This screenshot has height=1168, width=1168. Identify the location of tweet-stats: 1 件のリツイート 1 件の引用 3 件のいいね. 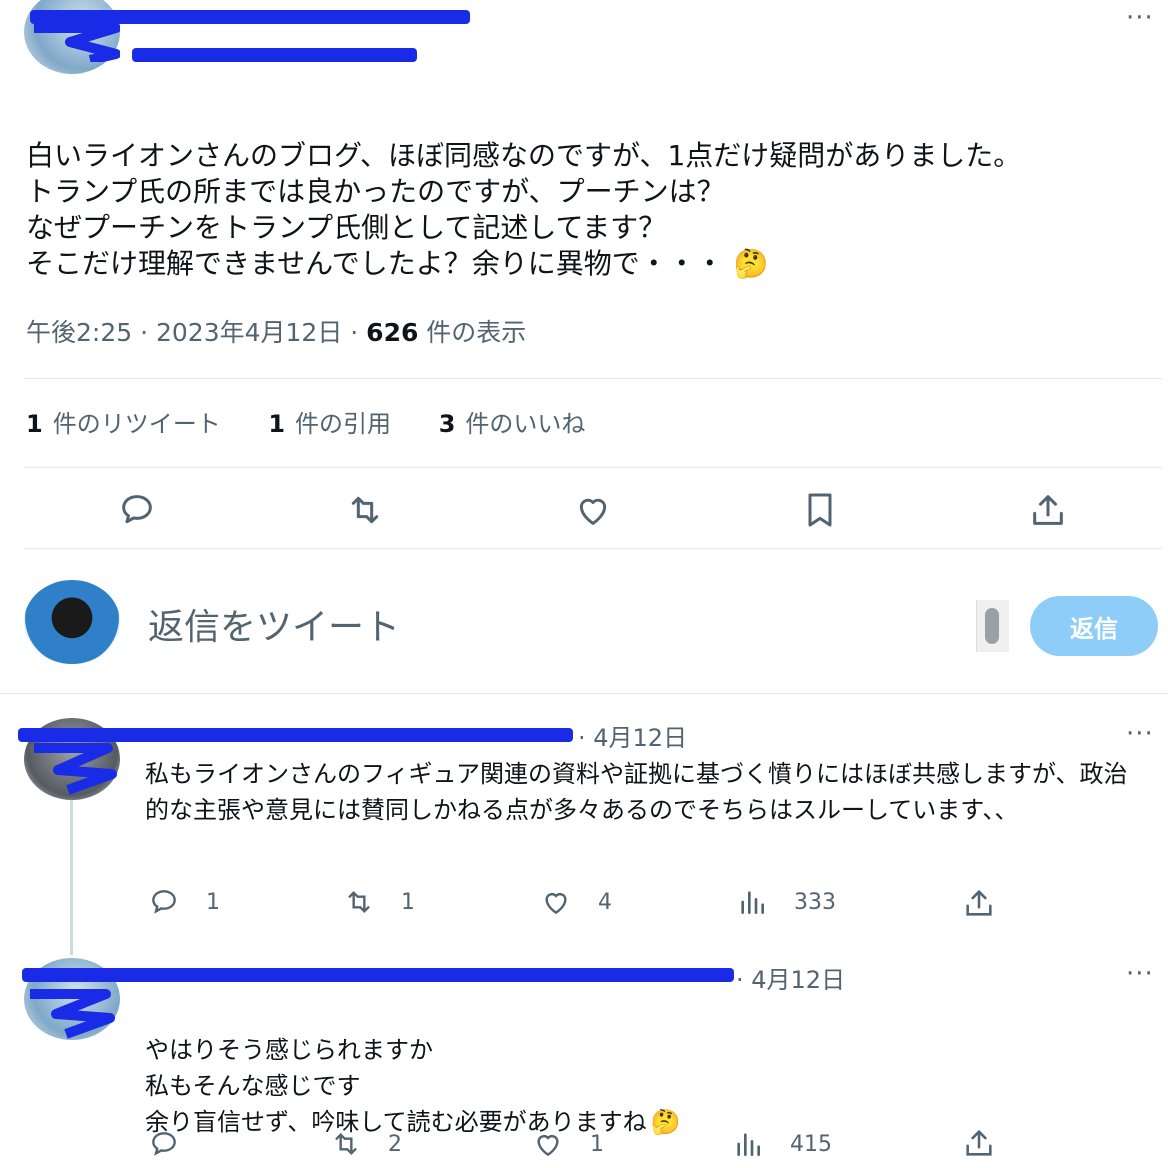
(325, 421).